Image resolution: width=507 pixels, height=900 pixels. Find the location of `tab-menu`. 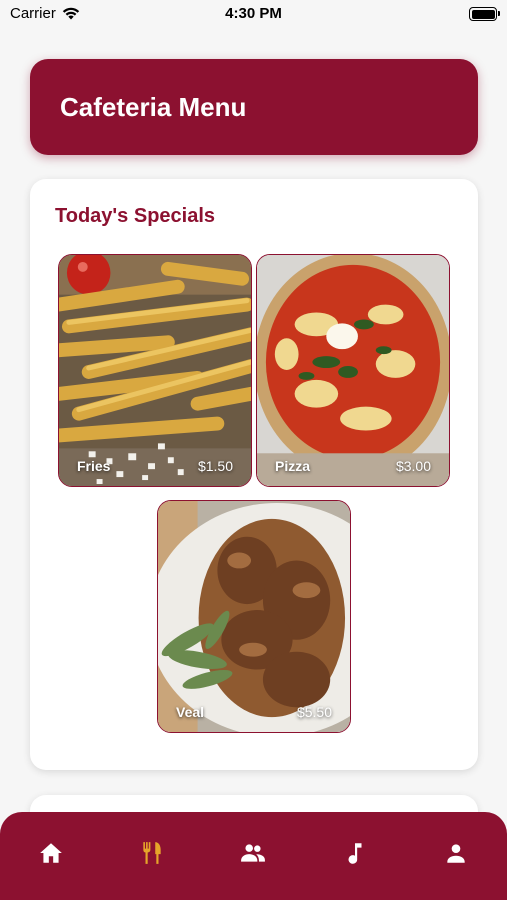

tab-menu is located at coordinates (152, 860).